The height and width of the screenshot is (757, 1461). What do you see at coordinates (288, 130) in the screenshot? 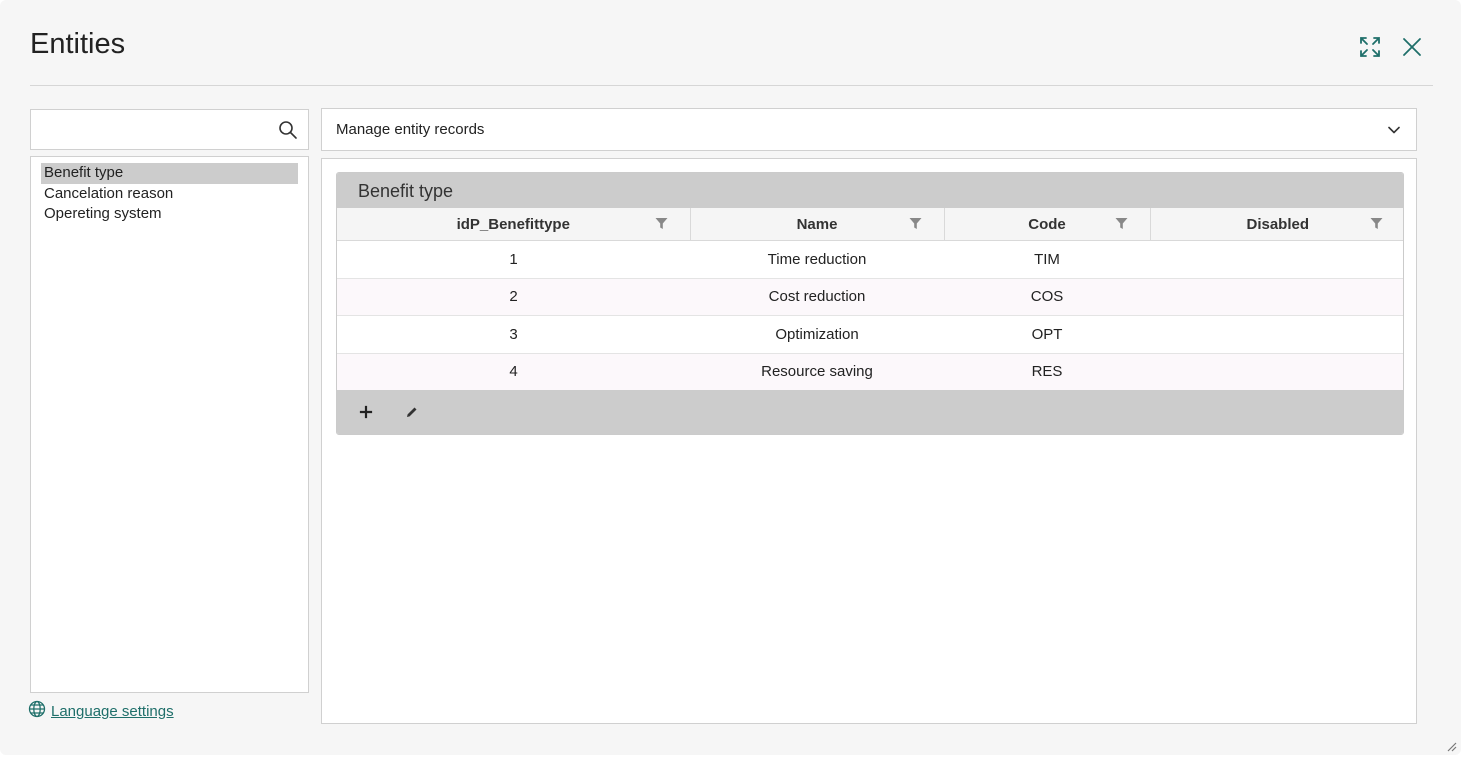
I see `search-icon` at bounding box center [288, 130].